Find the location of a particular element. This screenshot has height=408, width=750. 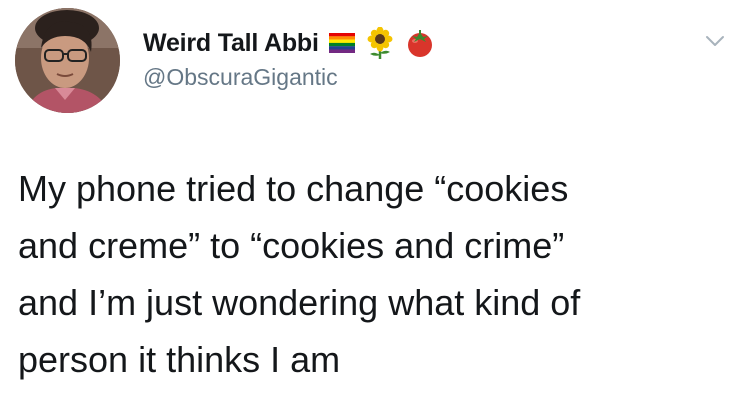

rainbow-flag-icon is located at coordinates (341, 43).